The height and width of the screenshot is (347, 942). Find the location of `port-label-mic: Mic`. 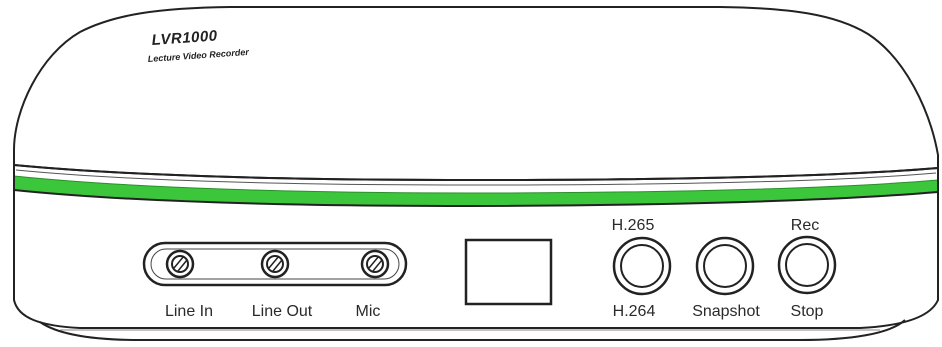

port-label-mic: Mic is located at coordinates (368, 311).